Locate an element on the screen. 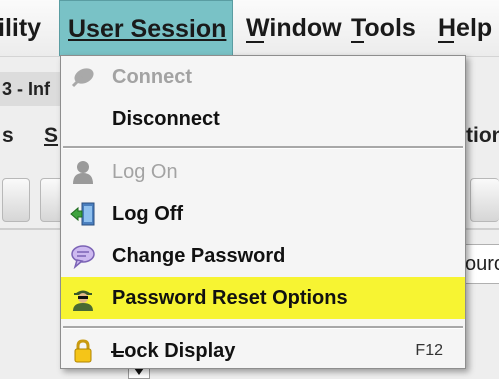 Image resolution: width=499 pixels, height=379 pixels. menu-utility: ility is located at coordinates (20, 28).